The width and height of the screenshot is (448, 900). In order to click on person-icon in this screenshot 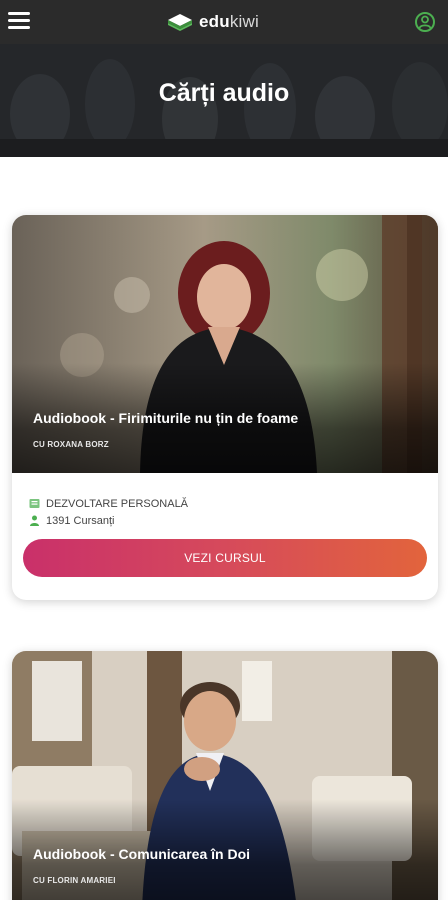, I will do `click(34, 520)`.